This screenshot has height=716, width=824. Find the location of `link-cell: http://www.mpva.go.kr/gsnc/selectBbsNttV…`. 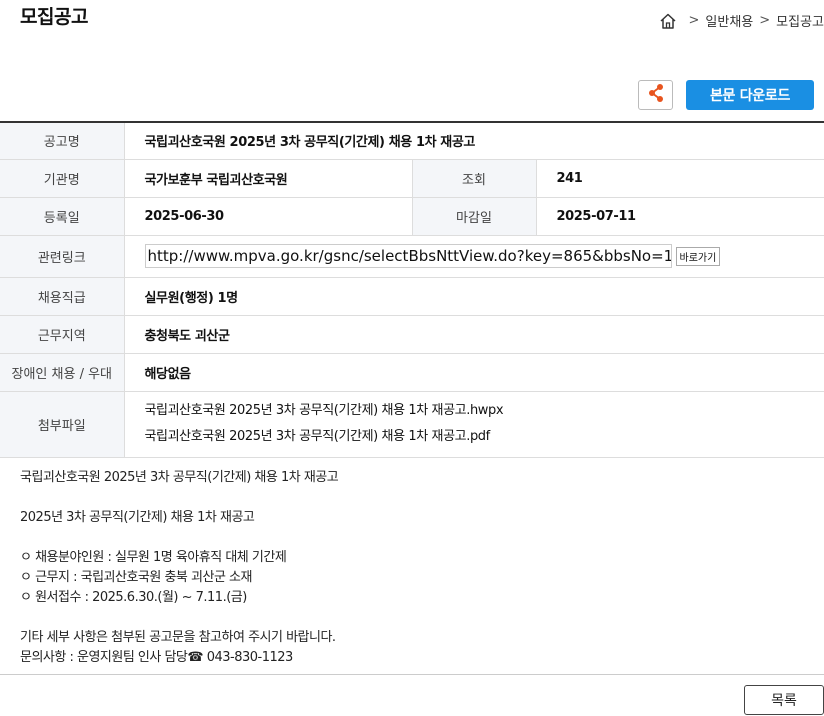

link-cell: http://www.mpva.go.kr/gsnc/selectBbsNttV… is located at coordinates (474, 256).